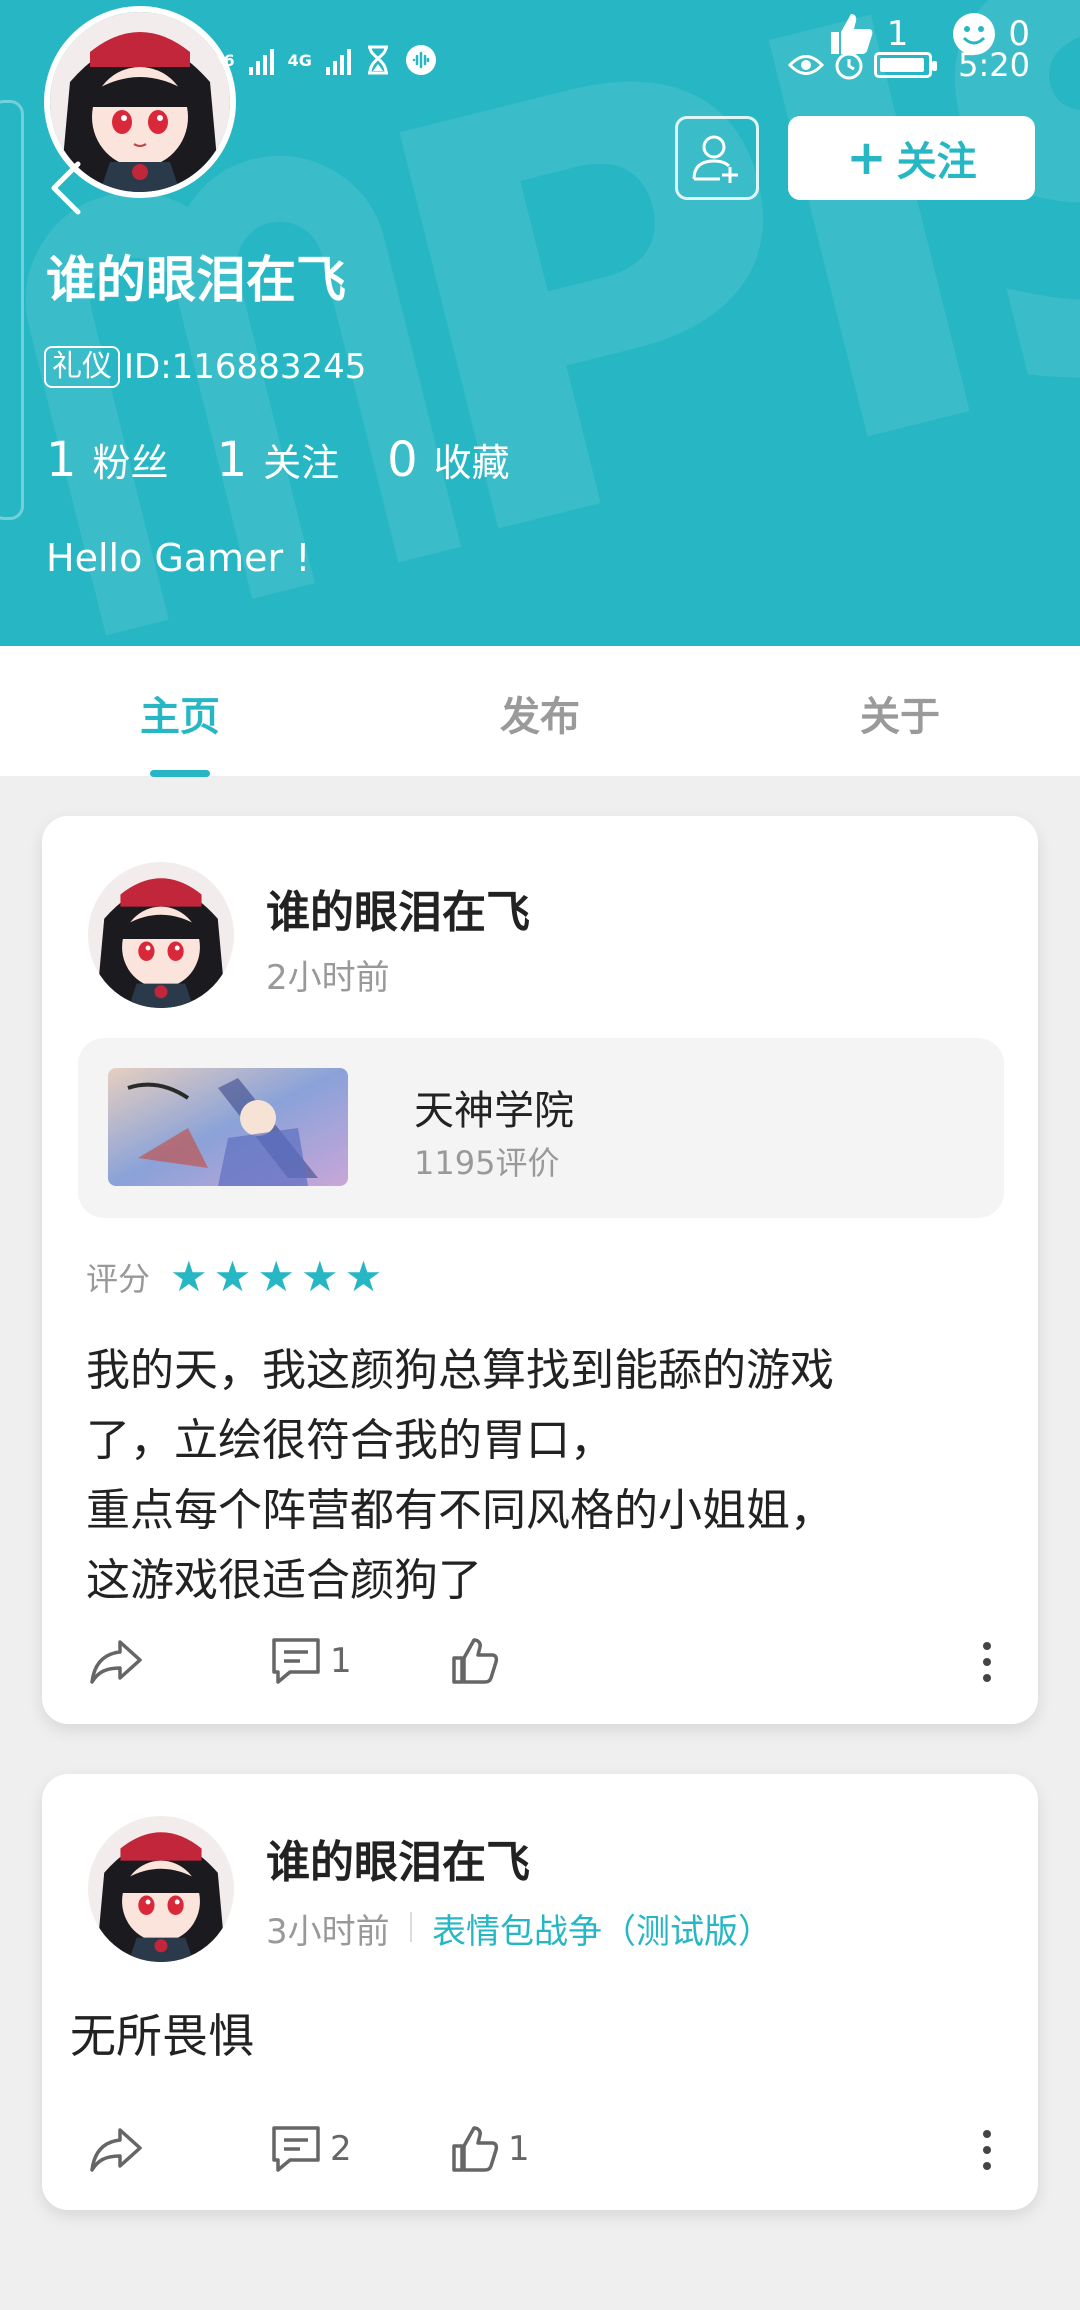 This screenshot has width=1080, height=2310. I want to click on game-link-card: 天神学院 1195评价, so click(541, 1128).